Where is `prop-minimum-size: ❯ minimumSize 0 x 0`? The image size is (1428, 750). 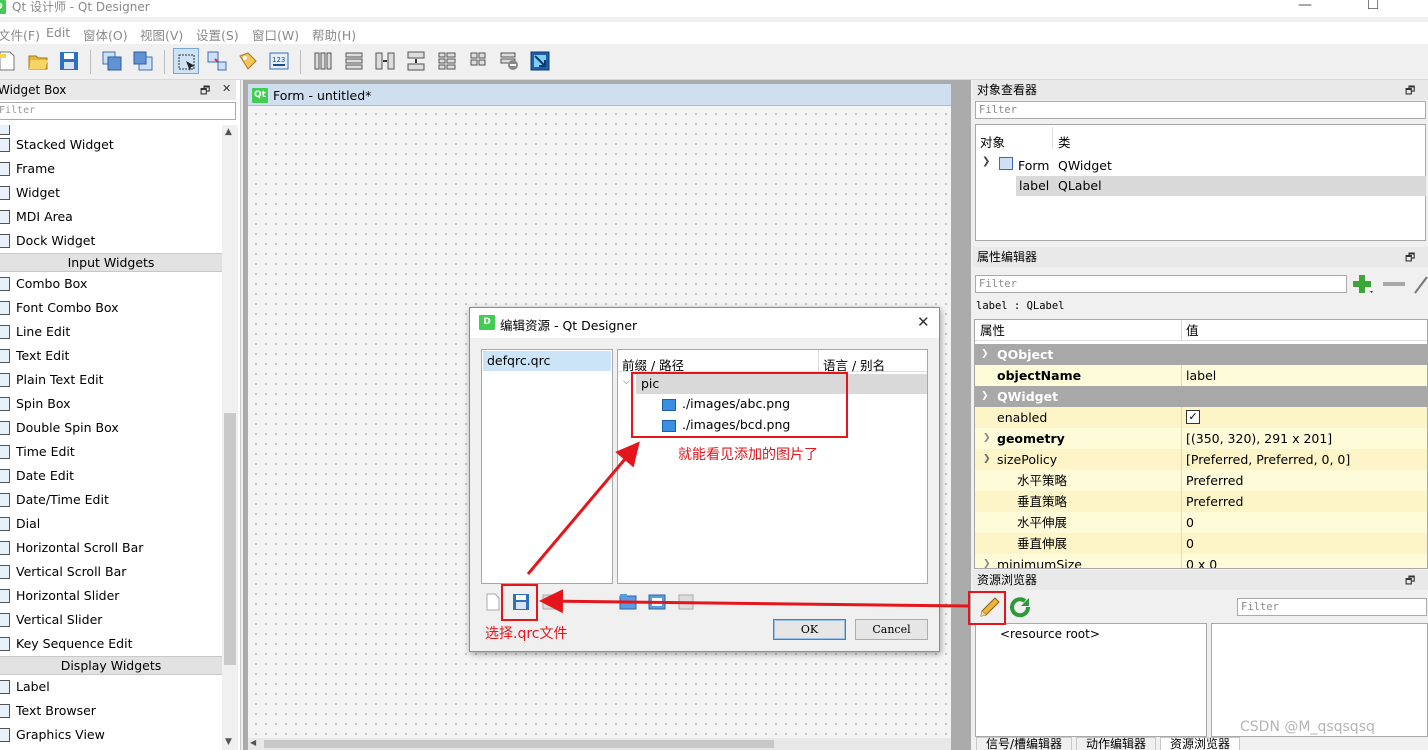
prop-minimum-size: ❯ minimumSize 0 x 0 is located at coordinates (1201, 561).